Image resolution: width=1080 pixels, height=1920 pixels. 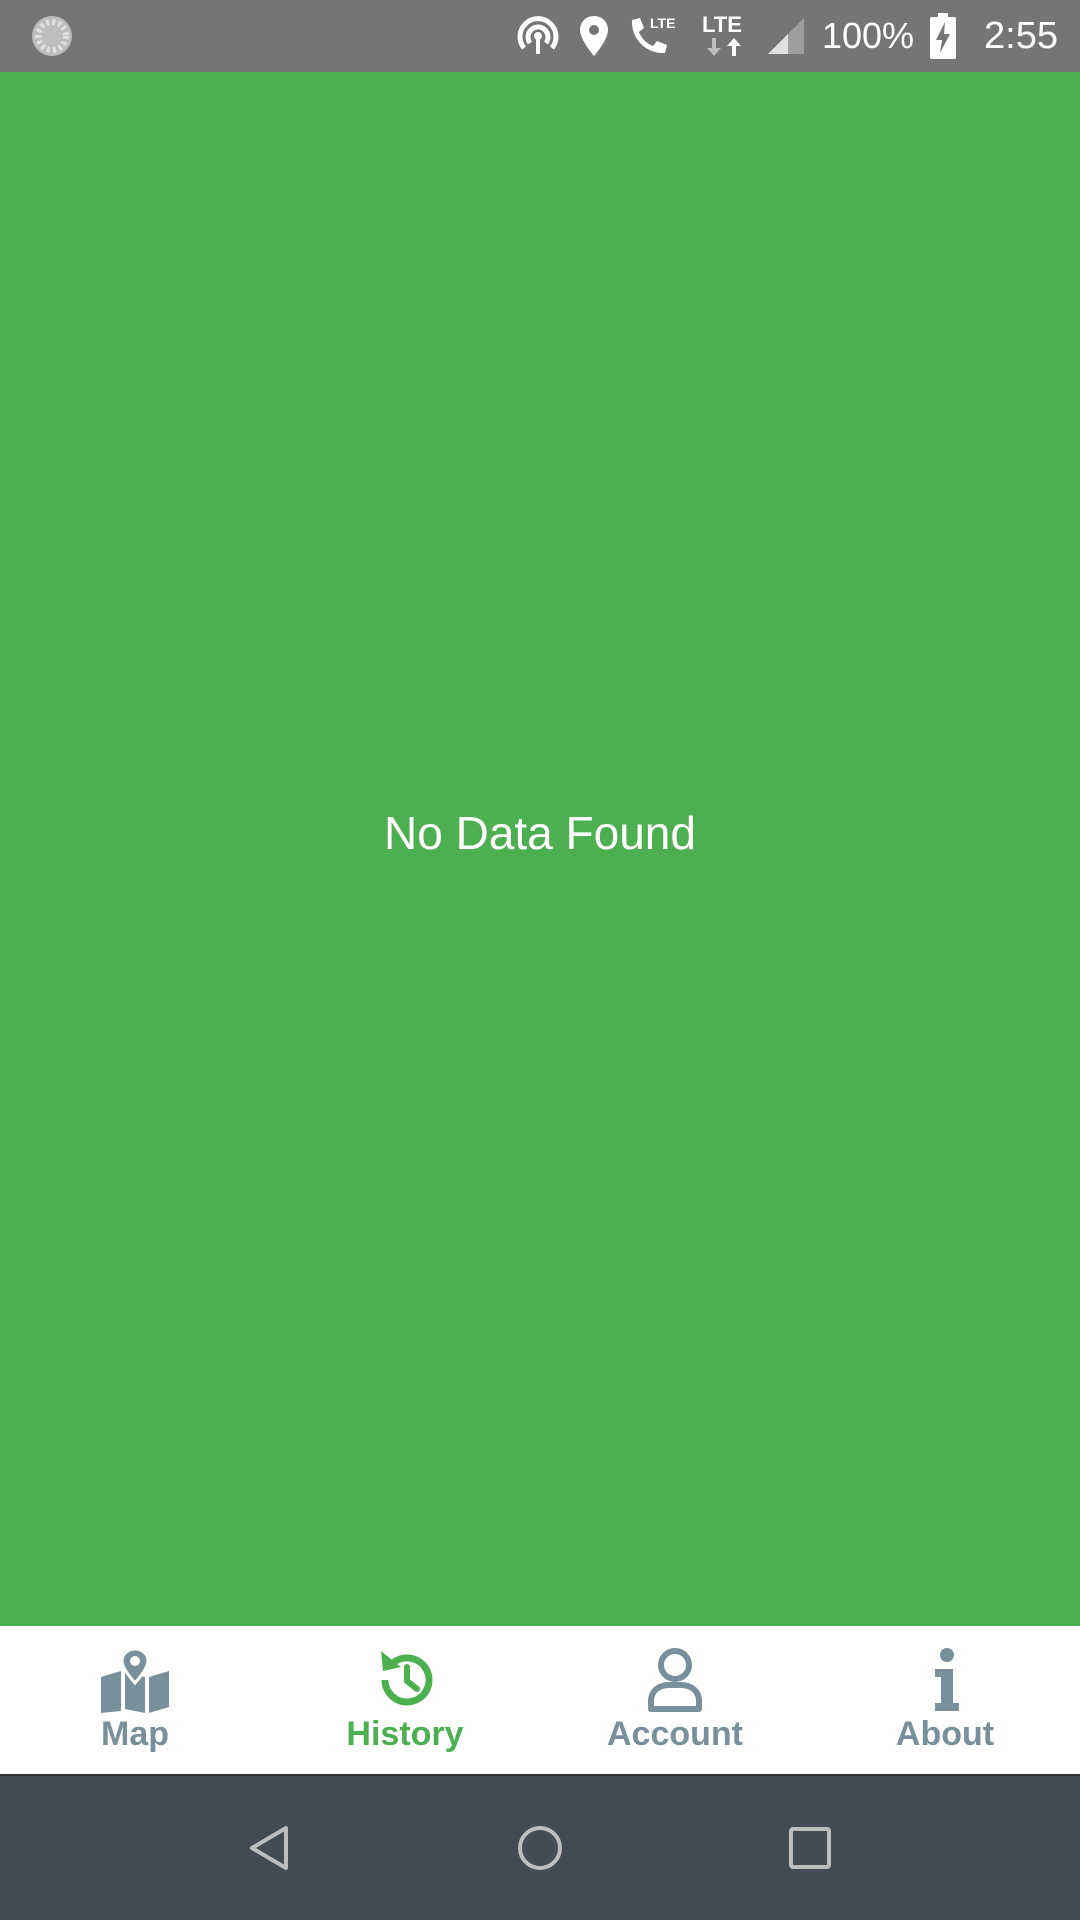 What do you see at coordinates (52, 36) in the screenshot?
I see `sync-icon` at bounding box center [52, 36].